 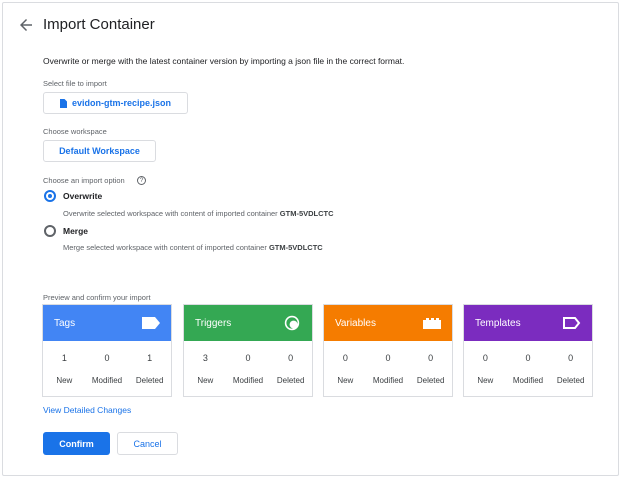 I want to click on templates-deleted-count: 0, so click(x=571, y=358).